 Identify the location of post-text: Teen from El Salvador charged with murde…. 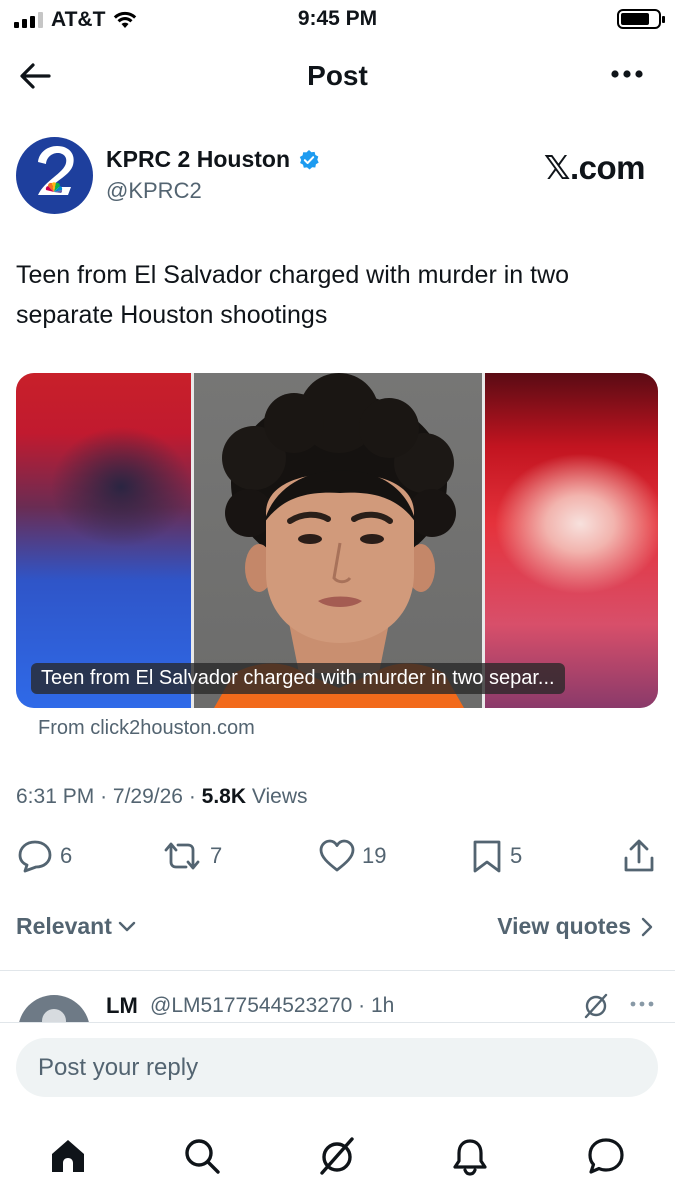
(293, 295).